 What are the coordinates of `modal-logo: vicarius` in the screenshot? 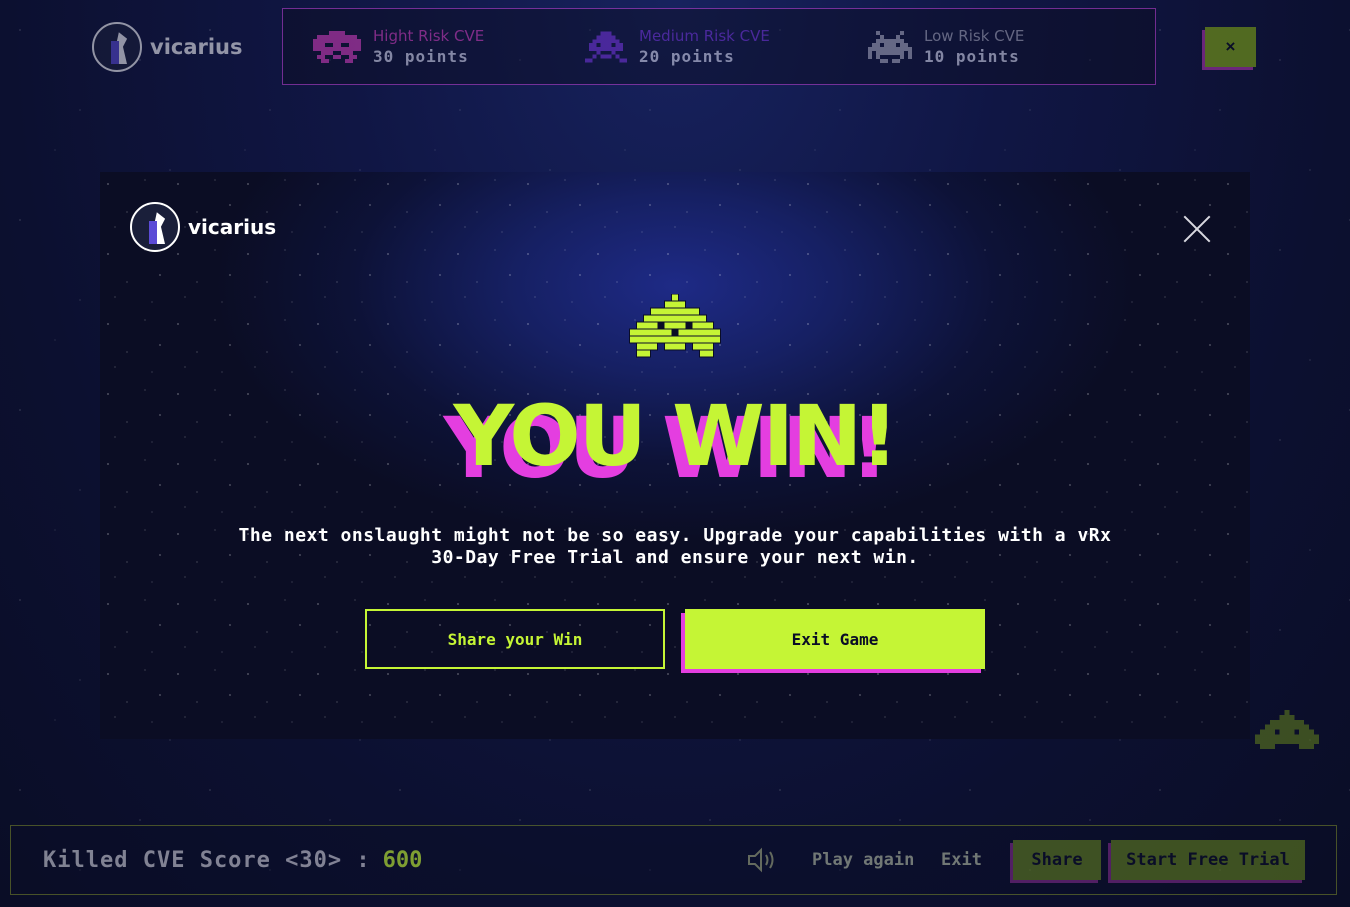 It's located at (203, 227).